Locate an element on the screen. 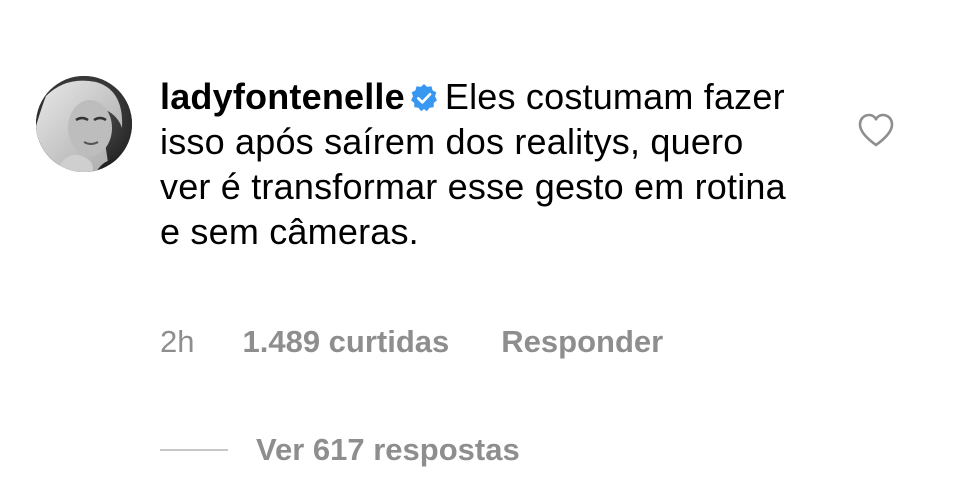 This screenshot has height=478, width=960. avatar is located at coordinates (84, 124).